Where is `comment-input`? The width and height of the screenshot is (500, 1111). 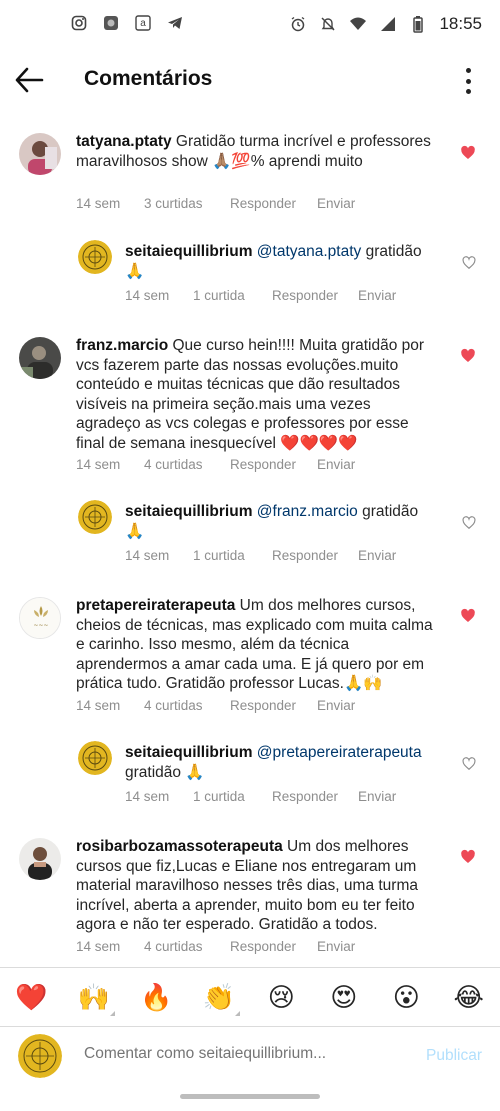
comment-input is located at coordinates (234, 1054).